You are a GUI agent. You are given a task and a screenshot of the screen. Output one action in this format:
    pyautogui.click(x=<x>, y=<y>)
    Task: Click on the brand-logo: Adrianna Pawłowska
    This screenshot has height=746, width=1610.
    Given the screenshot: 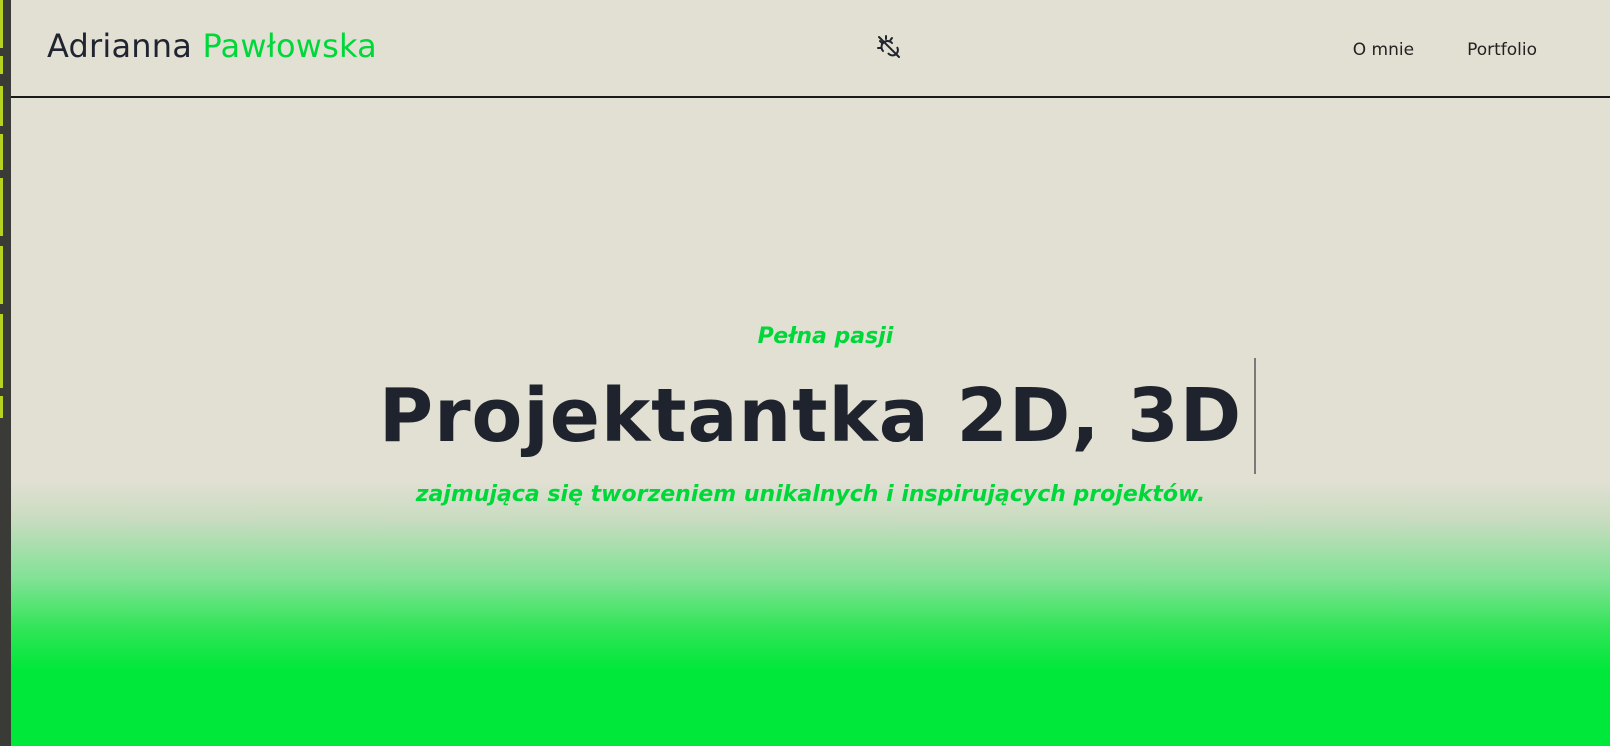 What is the action you would take?
    pyautogui.click(x=212, y=46)
    